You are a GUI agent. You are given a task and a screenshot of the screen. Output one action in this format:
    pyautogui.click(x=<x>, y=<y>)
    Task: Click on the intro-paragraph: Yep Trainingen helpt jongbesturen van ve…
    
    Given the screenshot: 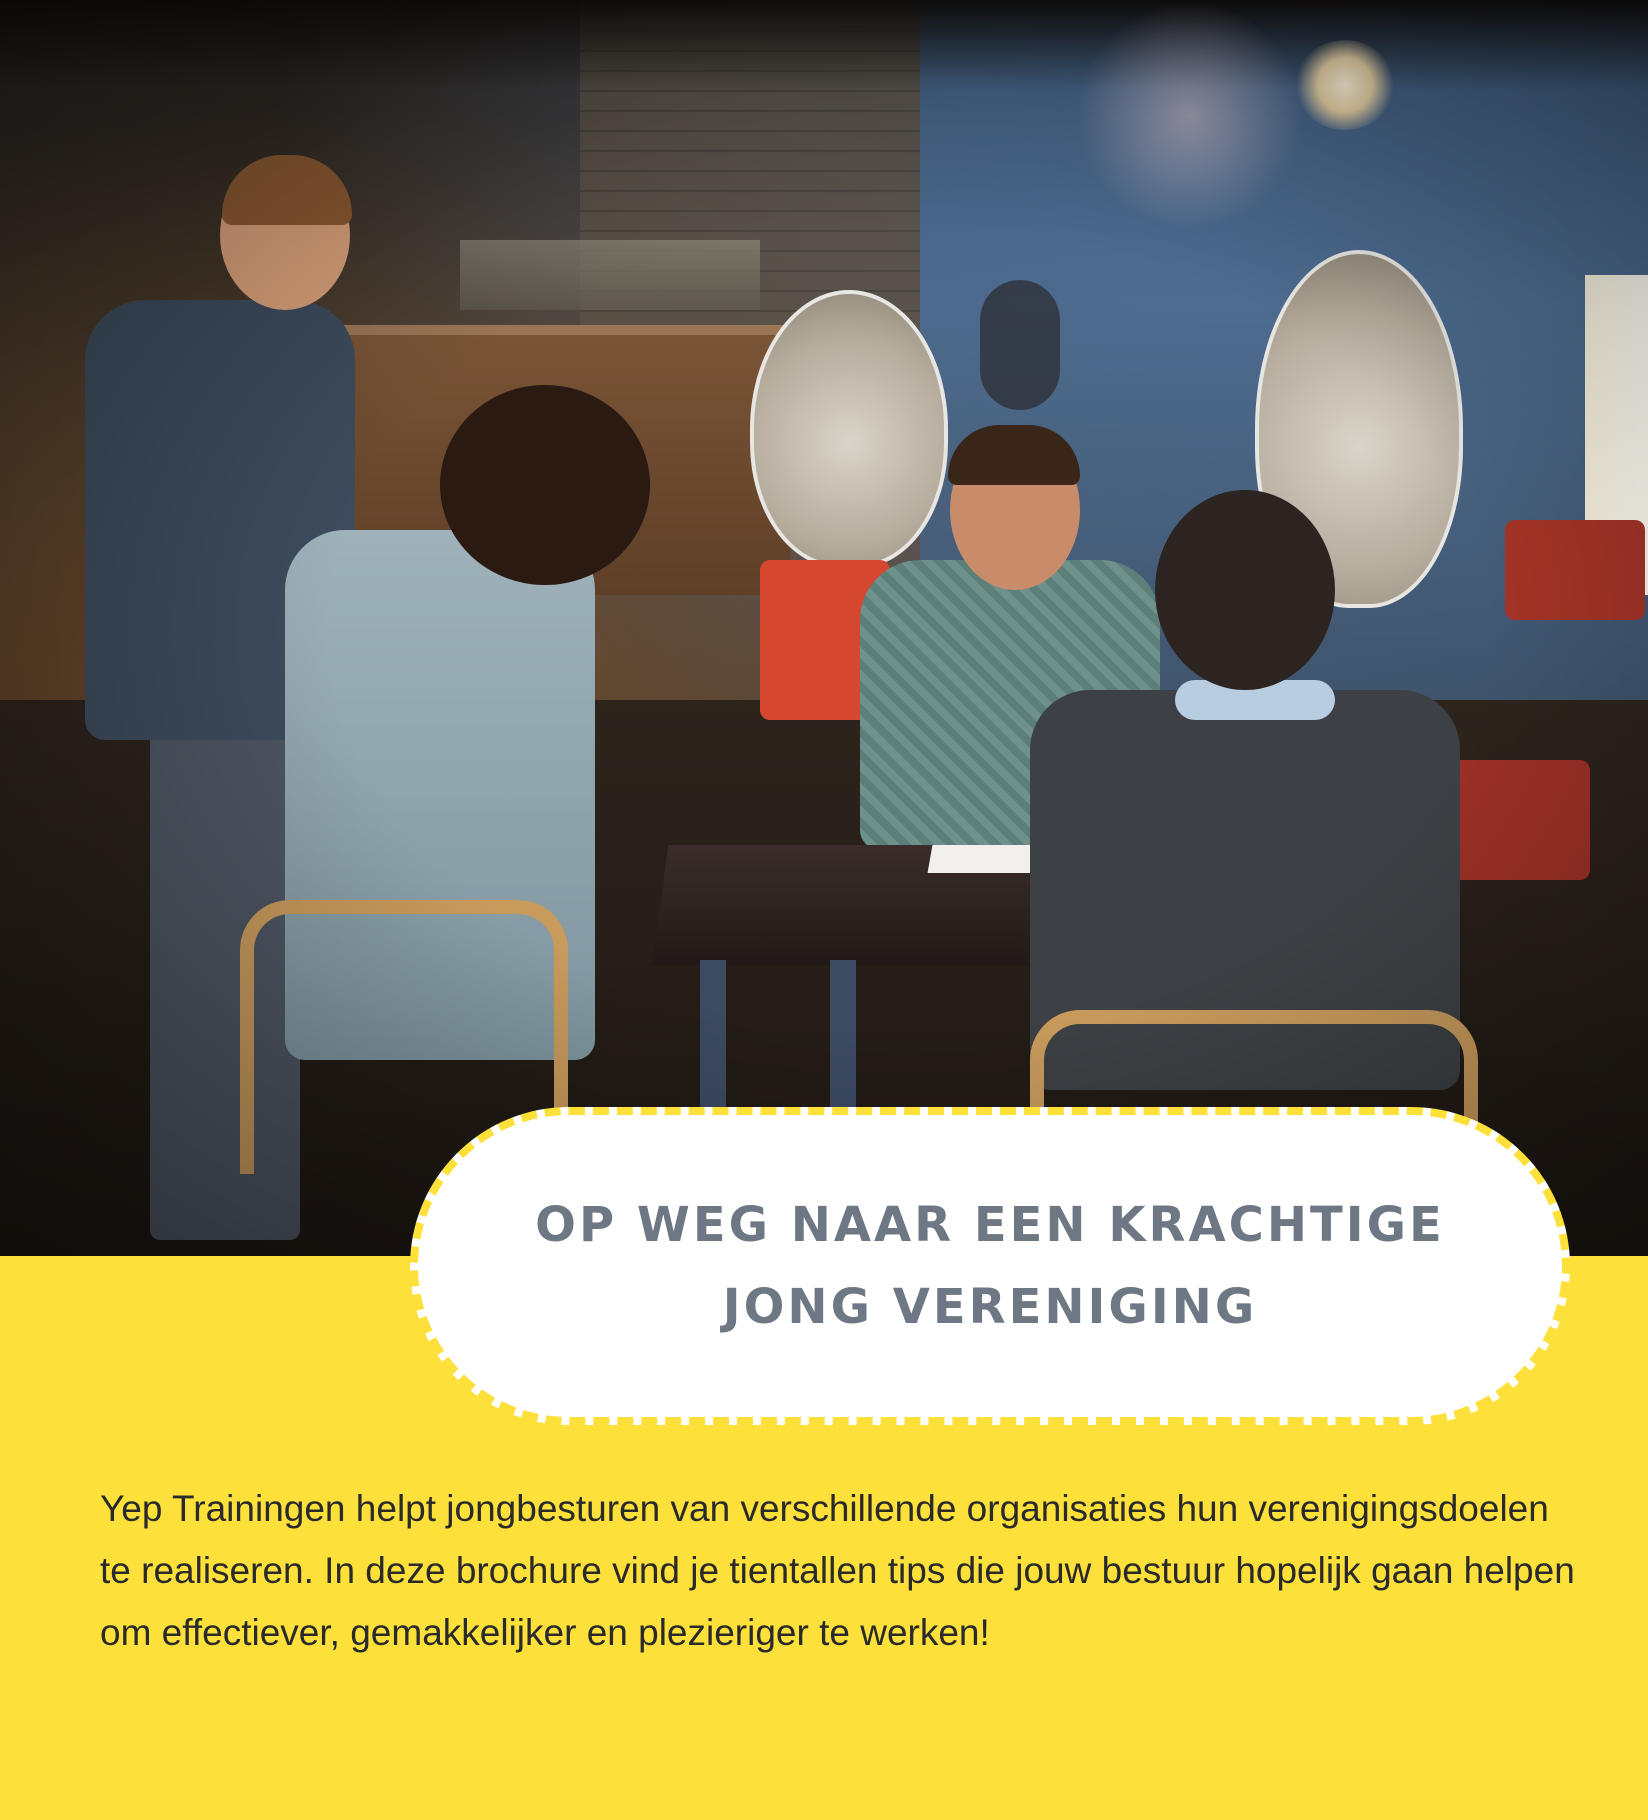 What is the action you would take?
    pyautogui.click(x=837, y=1570)
    